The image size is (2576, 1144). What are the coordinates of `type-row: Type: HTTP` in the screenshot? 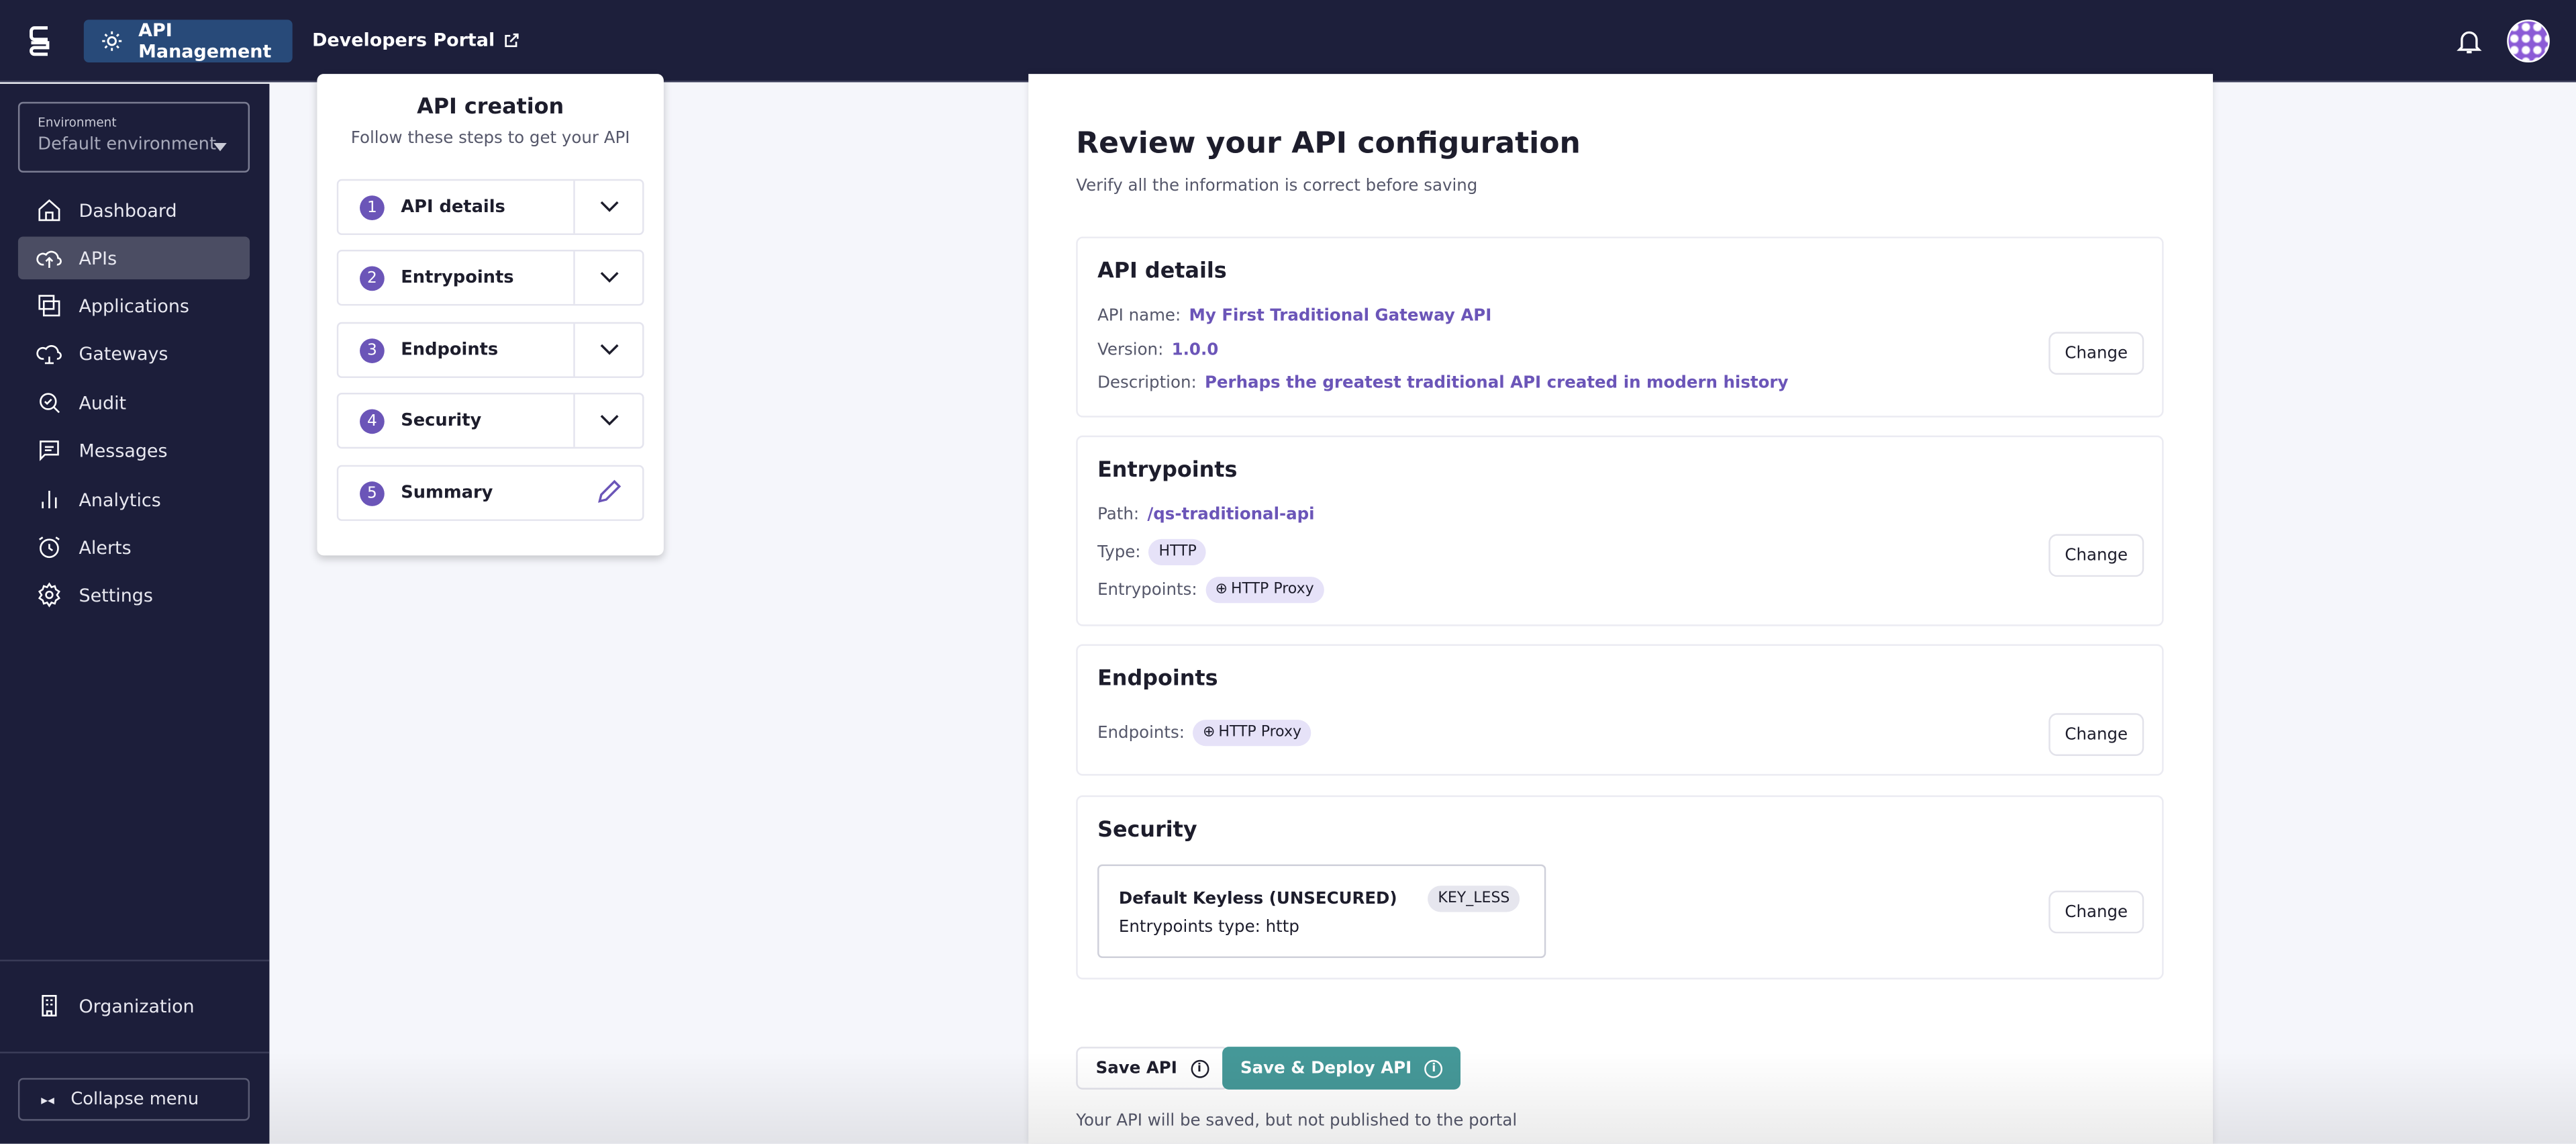 It's located at (1152, 552).